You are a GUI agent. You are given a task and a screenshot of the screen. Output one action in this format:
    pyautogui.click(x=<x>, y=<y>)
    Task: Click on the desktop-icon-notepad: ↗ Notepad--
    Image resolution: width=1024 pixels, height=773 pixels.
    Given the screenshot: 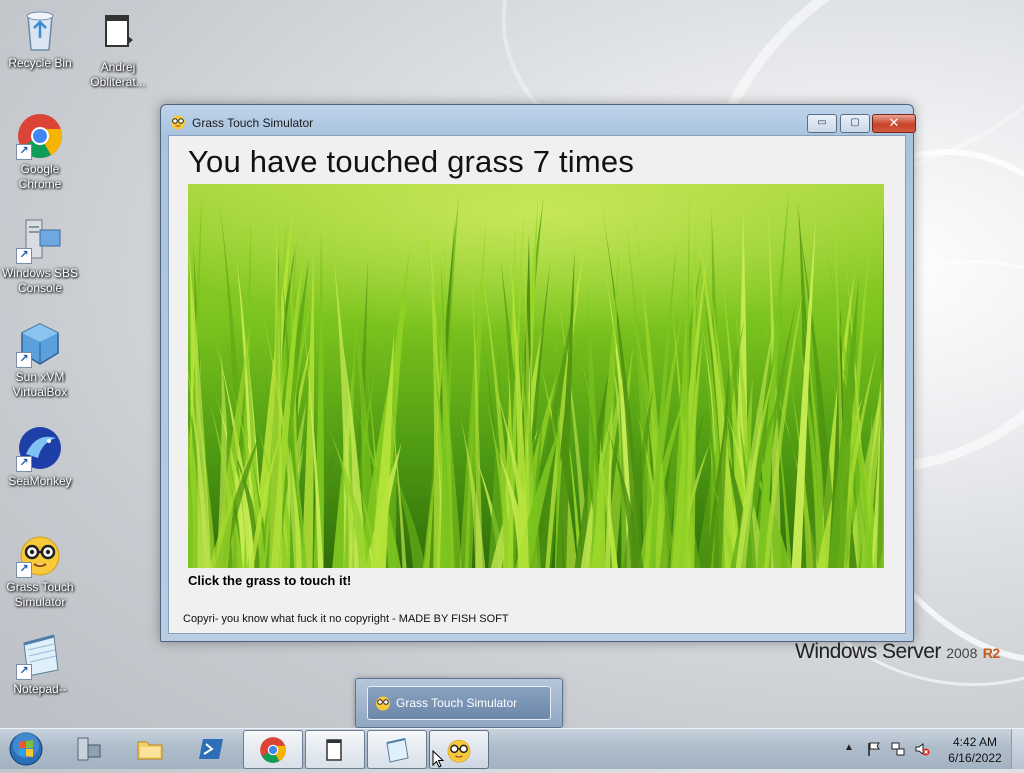 What is the action you would take?
    pyautogui.click(x=40, y=664)
    